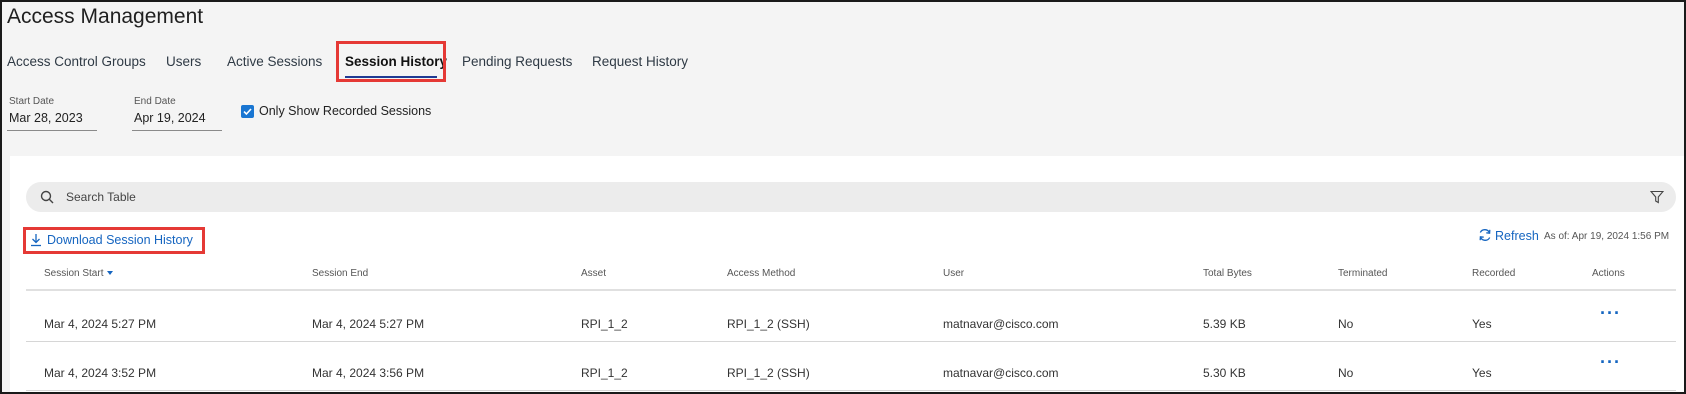  Describe the element at coordinates (1657, 197) in the screenshot. I see `filter-icon` at that location.